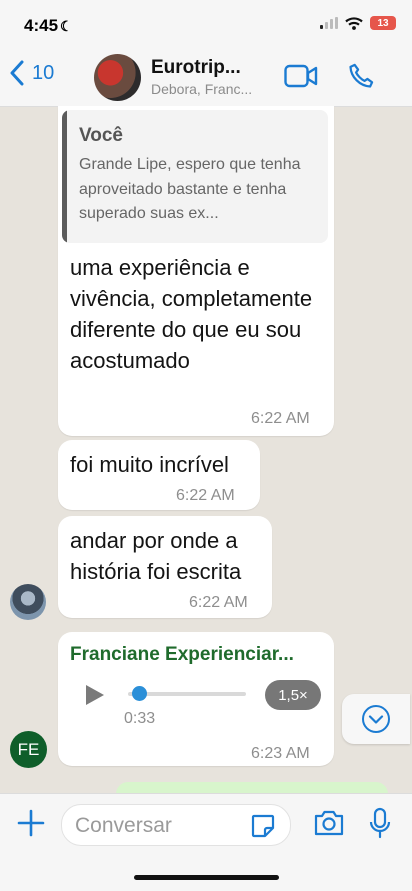 Image resolution: width=412 pixels, height=891 pixels. What do you see at coordinates (17, 73) in the screenshot?
I see `chevron-left-icon` at bounding box center [17, 73].